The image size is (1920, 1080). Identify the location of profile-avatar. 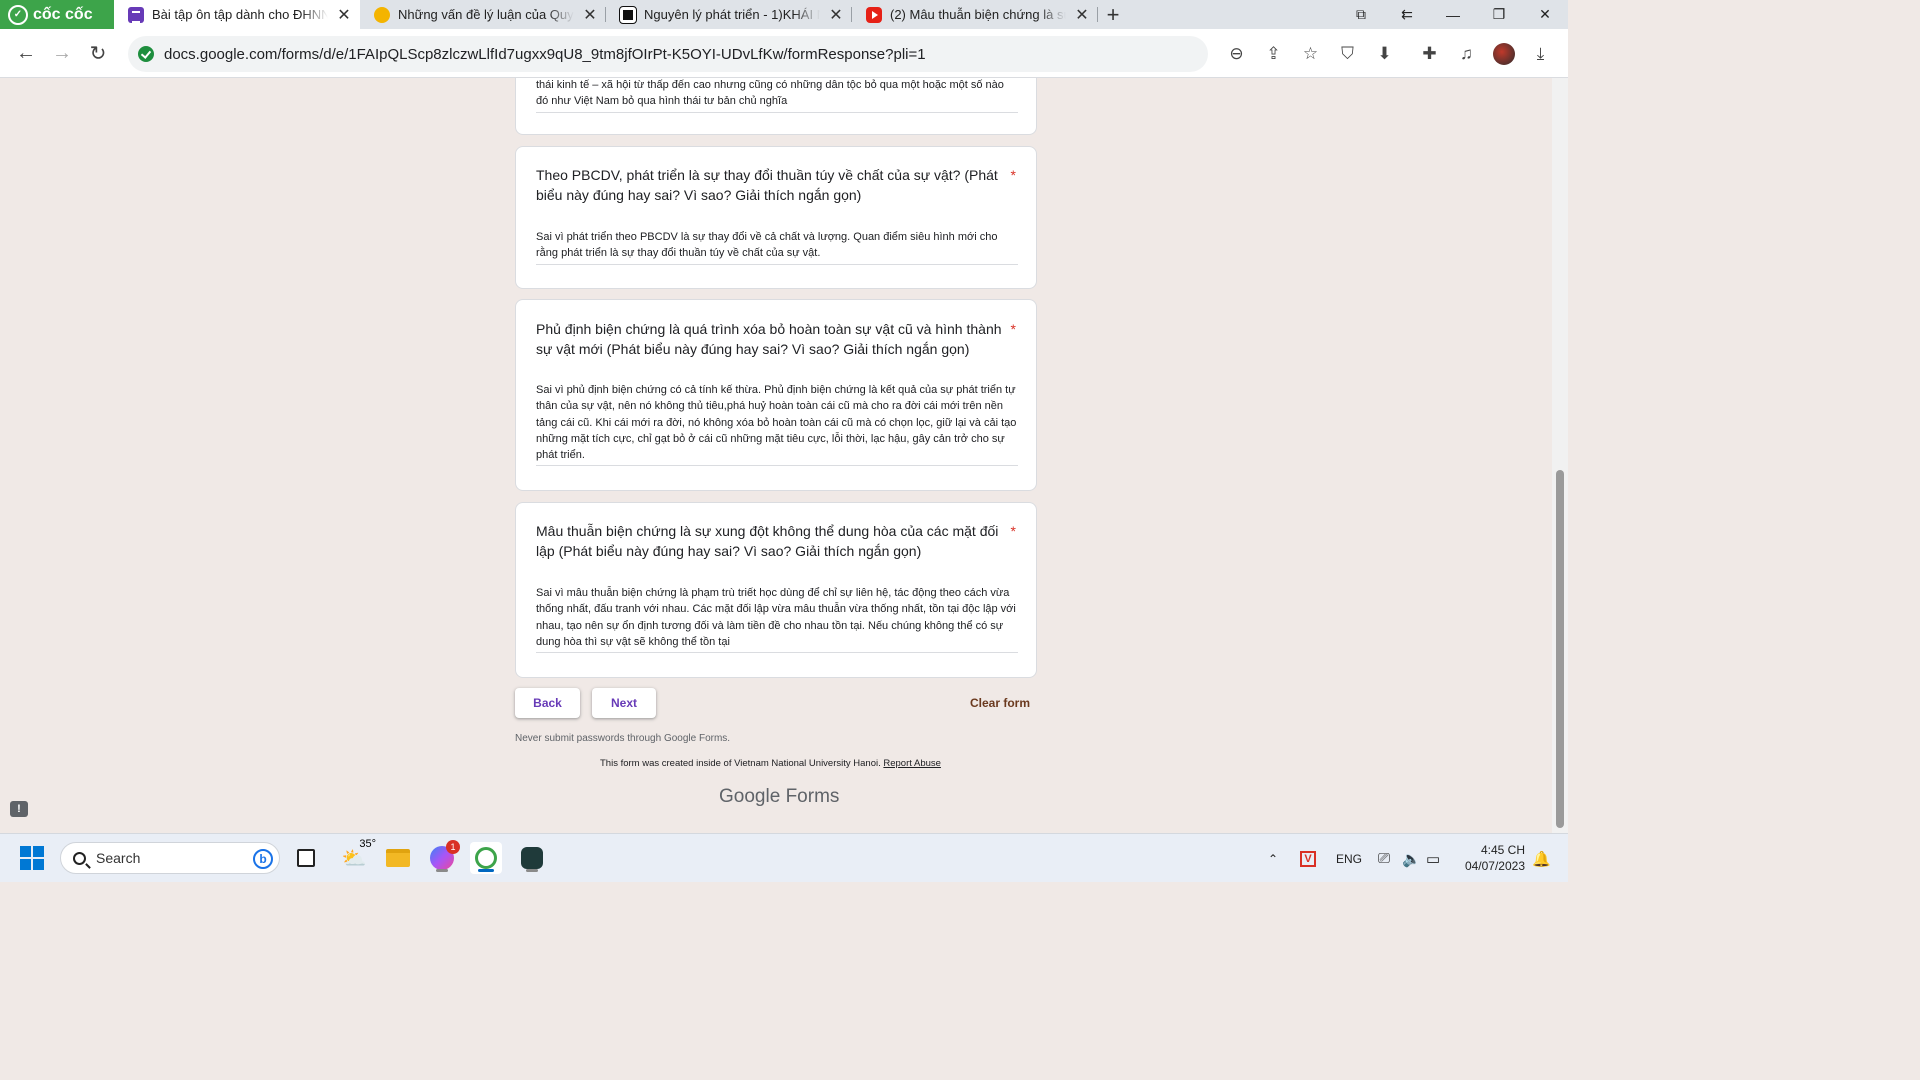
(1503, 54).